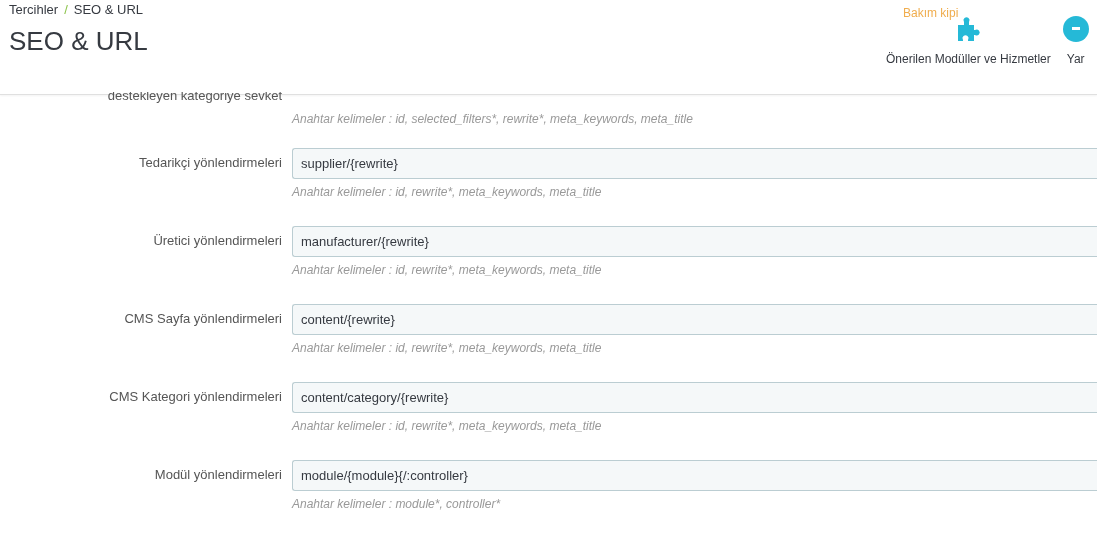  What do you see at coordinates (694, 319) in the screenshot?
I see `input-field: content/{rewrite}` at bounding box center [694, 319].